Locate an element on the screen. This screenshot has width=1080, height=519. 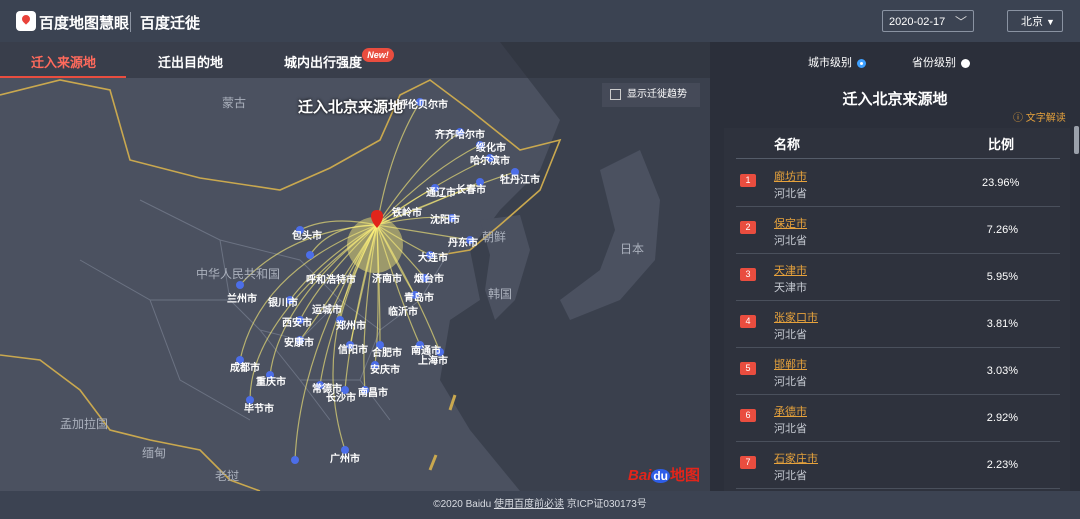
country-label: 老挝 is located at coordinates (227, 476).